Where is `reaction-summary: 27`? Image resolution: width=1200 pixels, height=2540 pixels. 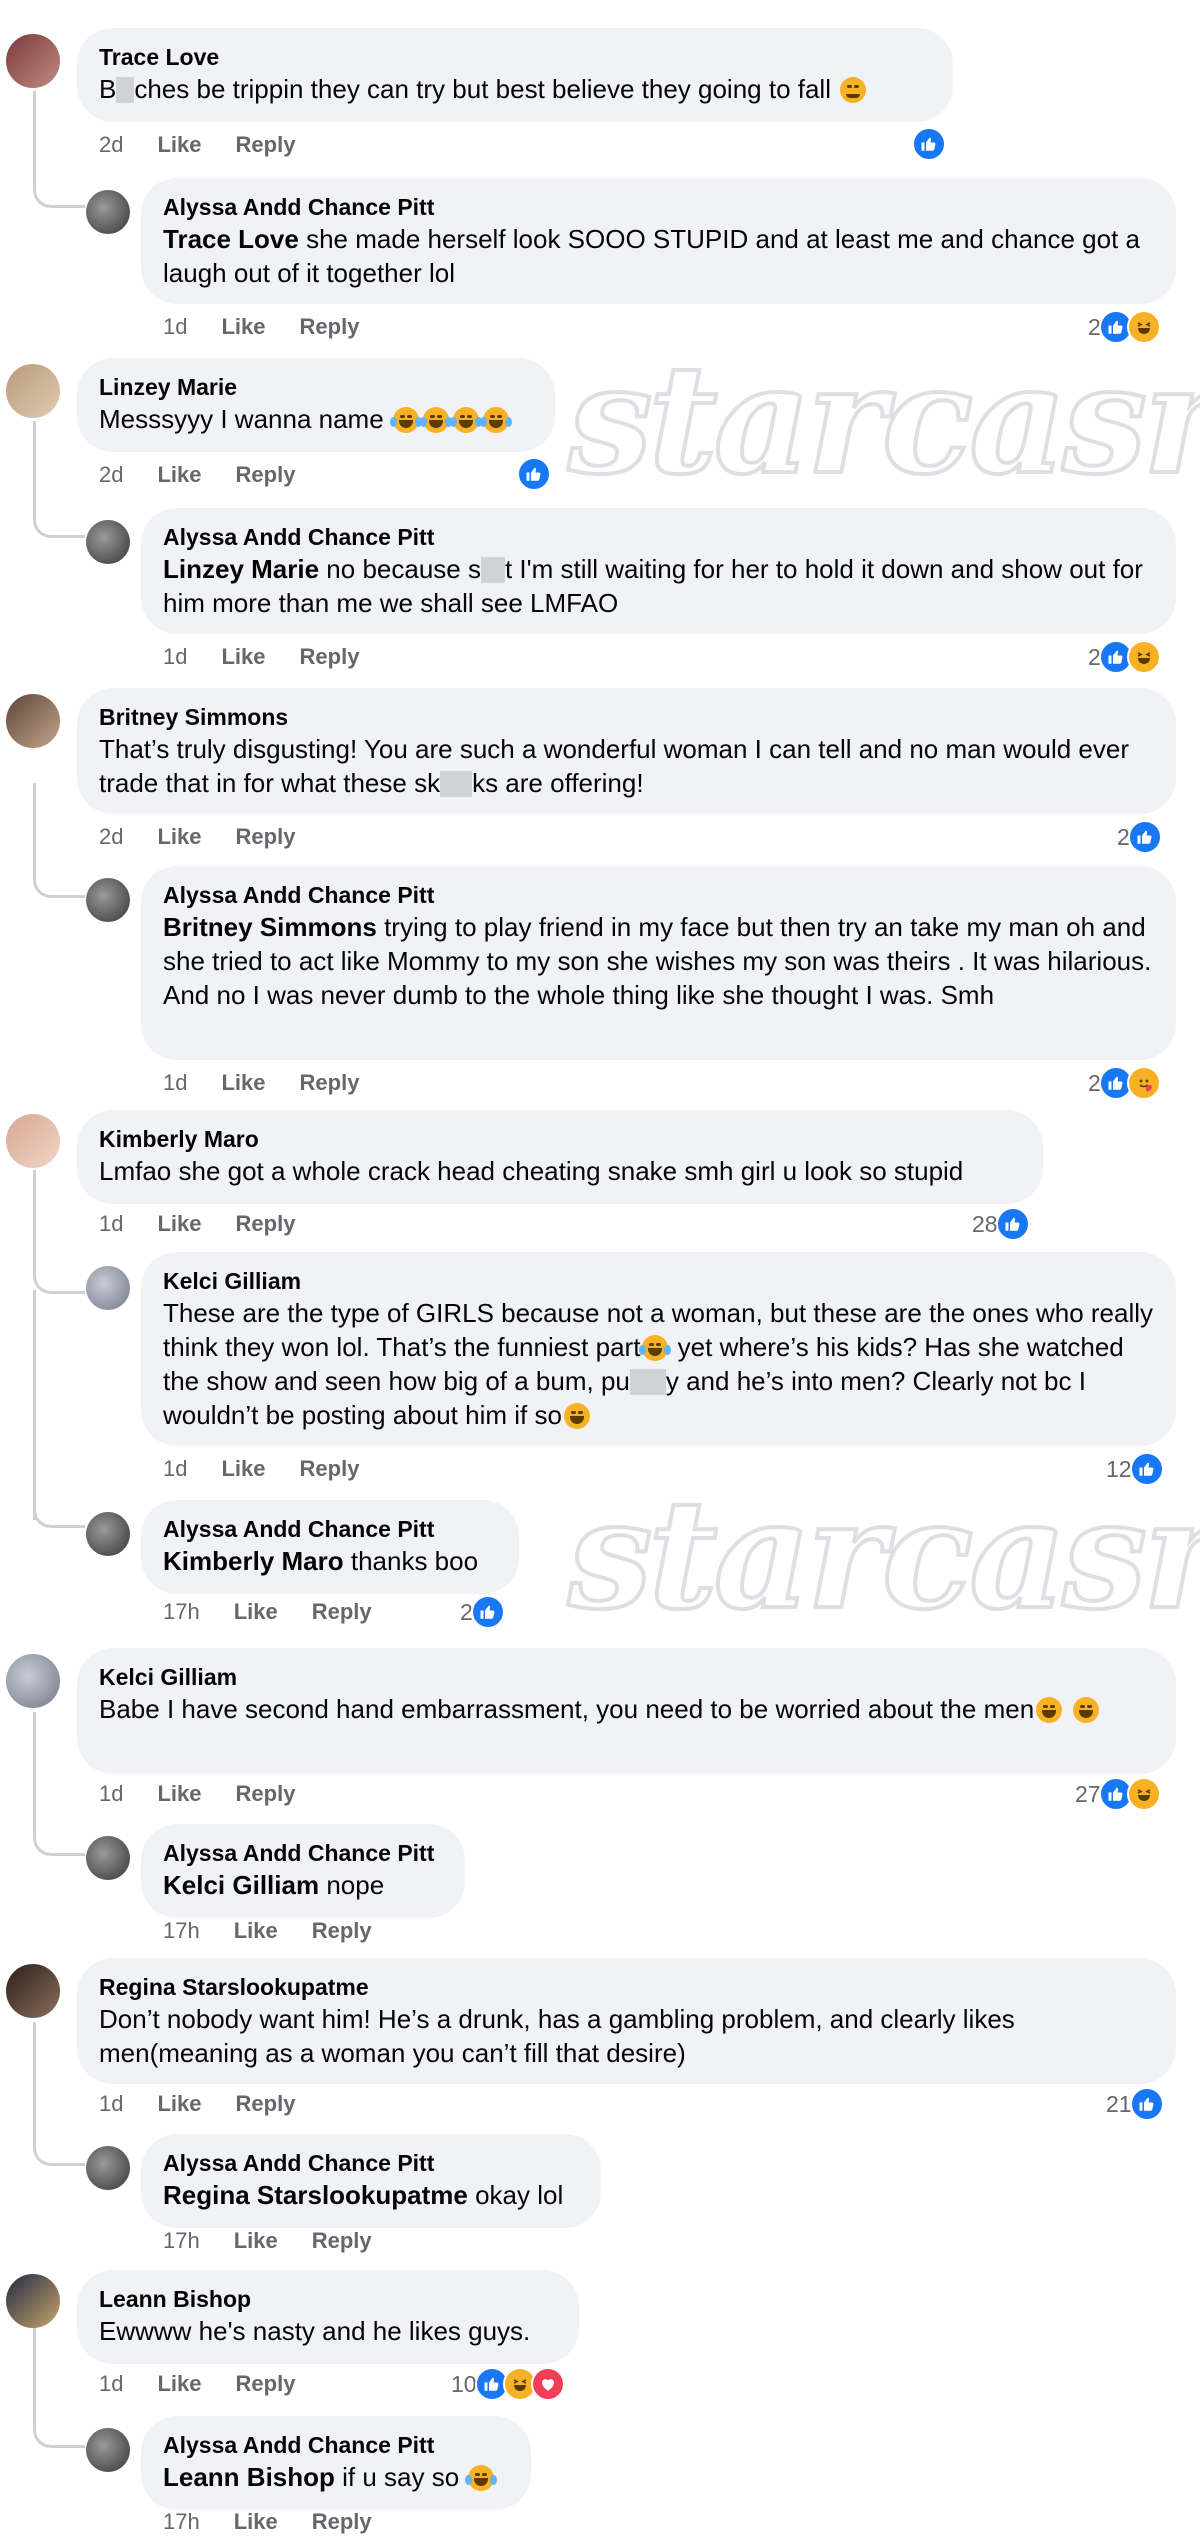
reaction-summary: 27 is located at coordinates (1118, 1794).